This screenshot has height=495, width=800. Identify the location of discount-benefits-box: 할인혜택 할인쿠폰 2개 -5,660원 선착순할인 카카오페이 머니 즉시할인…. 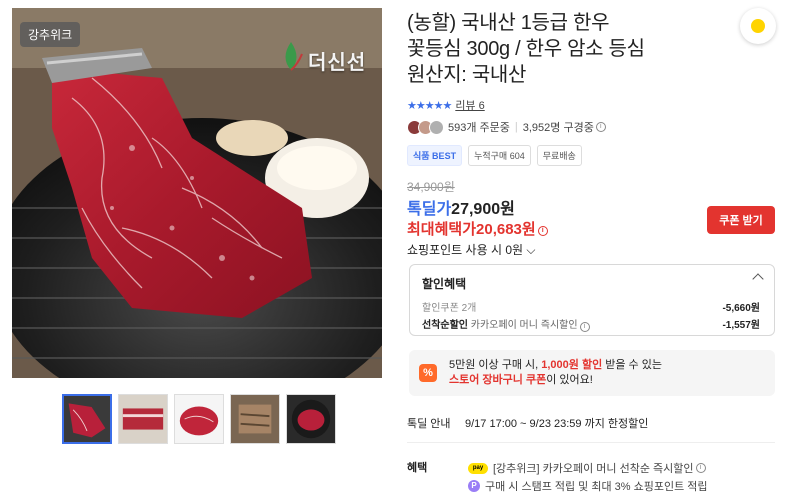
(592, 300).